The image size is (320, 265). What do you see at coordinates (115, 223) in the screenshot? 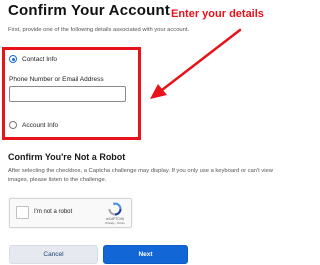
I see `recaptcha-links: Privacy - Terms` at bounding box center [115, 223].